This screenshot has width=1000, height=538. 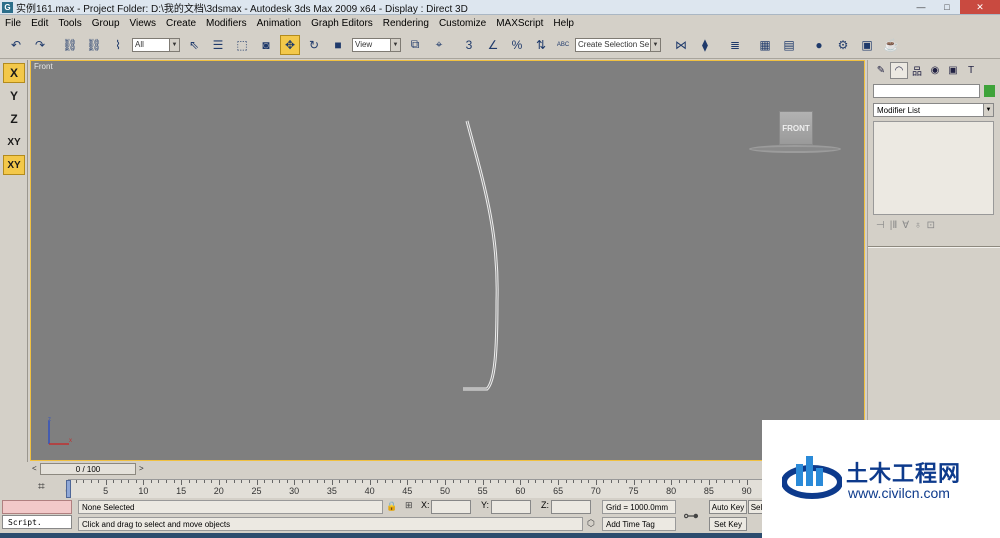 I want to click on align-icon: ⧫, so click(x=705, y=45).